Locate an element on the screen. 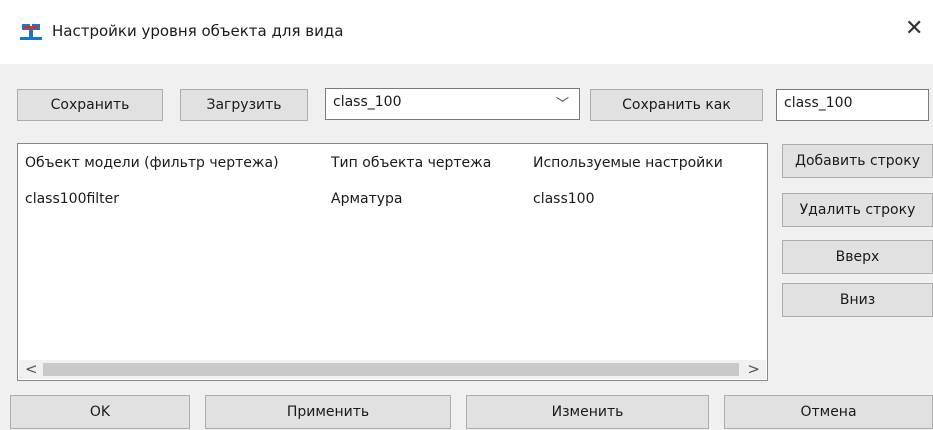 This screenshot has height=430, width=933. apply-button: Применить is located at coordinates (328, 412).